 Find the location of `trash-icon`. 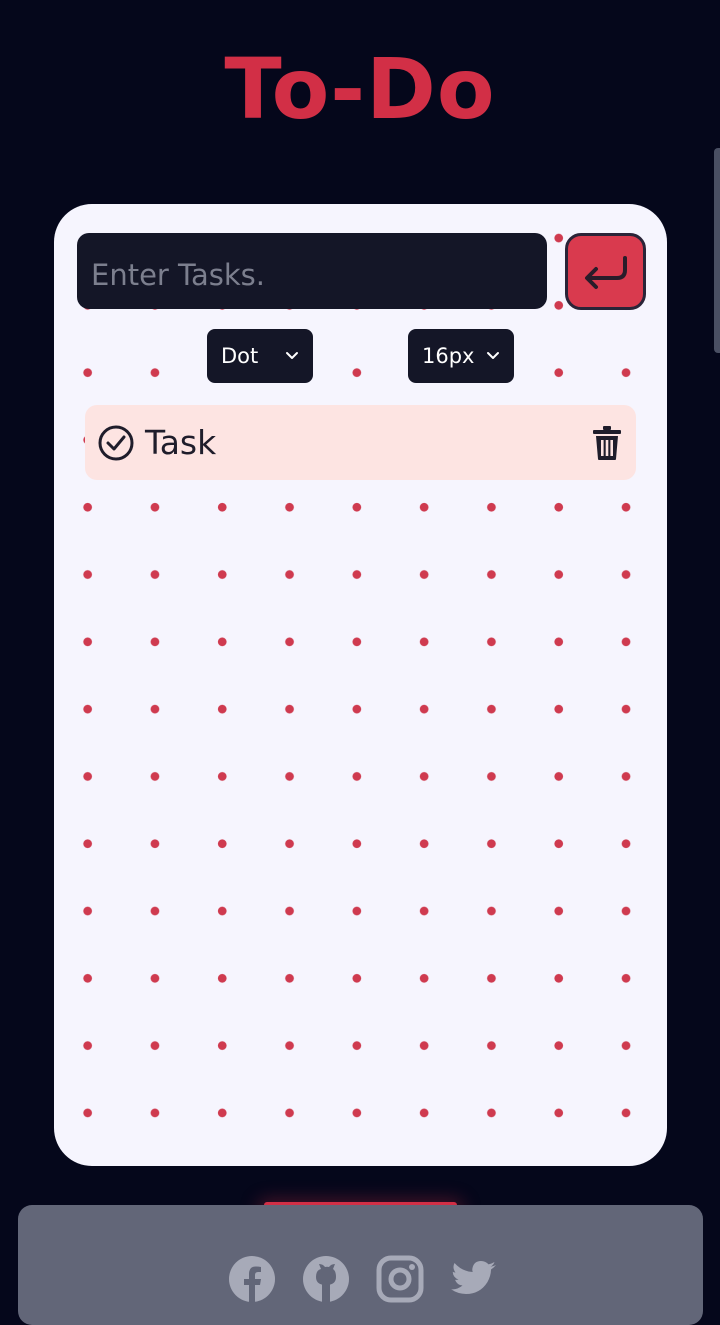

trash-icon is located at coordinates (607, 442).